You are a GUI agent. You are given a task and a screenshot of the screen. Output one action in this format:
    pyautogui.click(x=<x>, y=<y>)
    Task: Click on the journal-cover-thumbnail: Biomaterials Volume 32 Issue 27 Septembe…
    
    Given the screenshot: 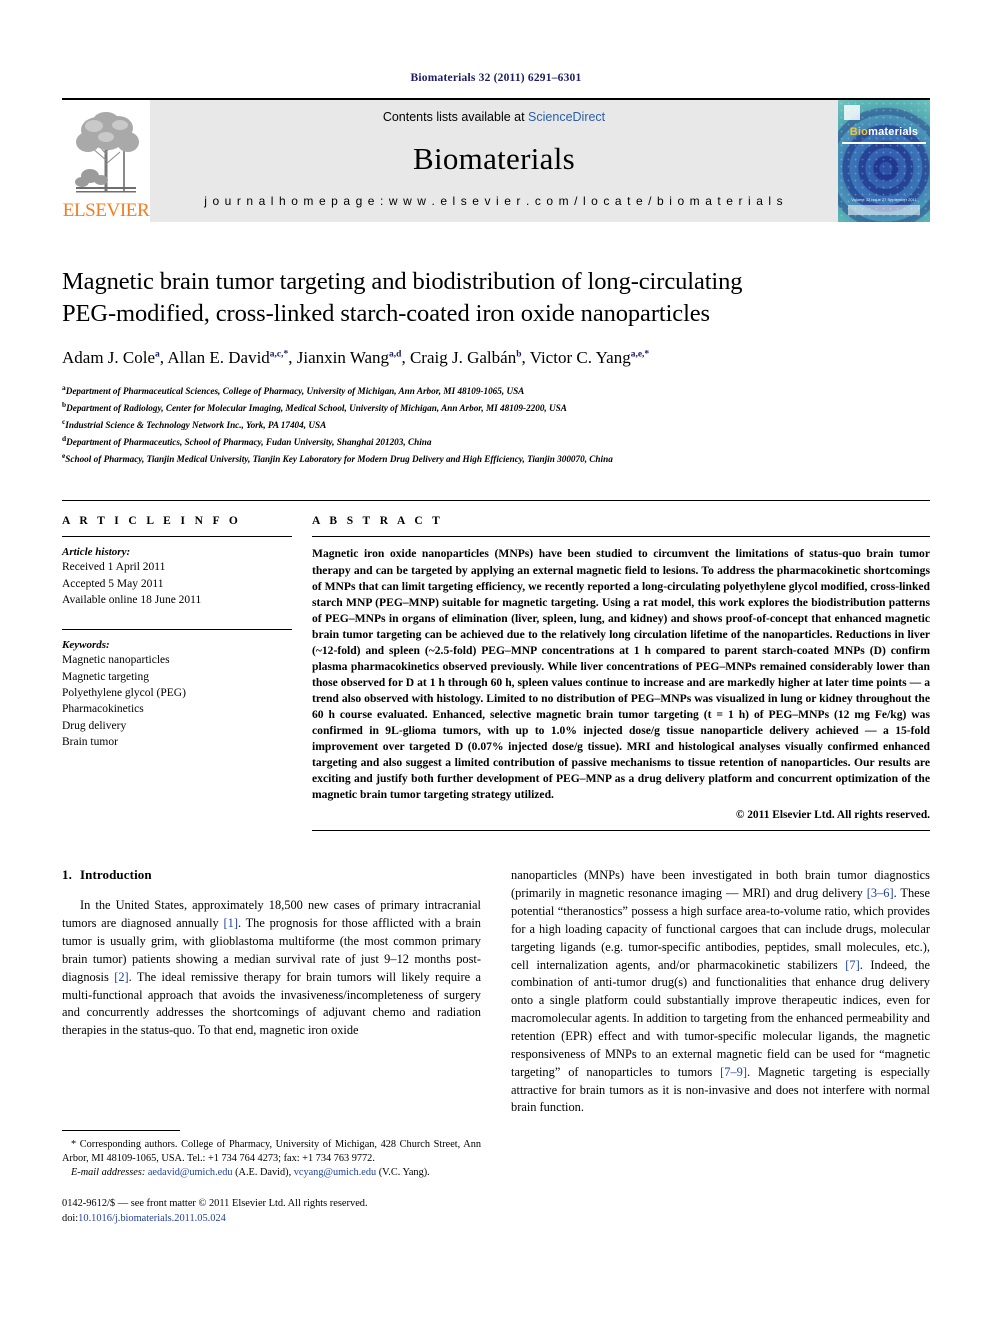 What is the action you would take?
    pyautogui.click(x=884, y=161)
    